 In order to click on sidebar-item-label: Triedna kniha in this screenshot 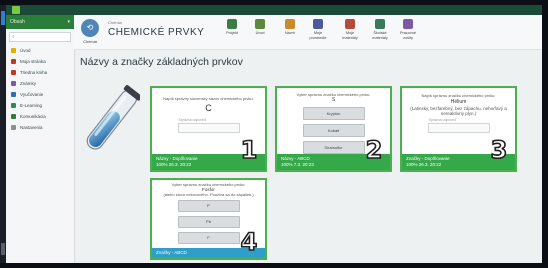, I will do `click(34, 72)`.